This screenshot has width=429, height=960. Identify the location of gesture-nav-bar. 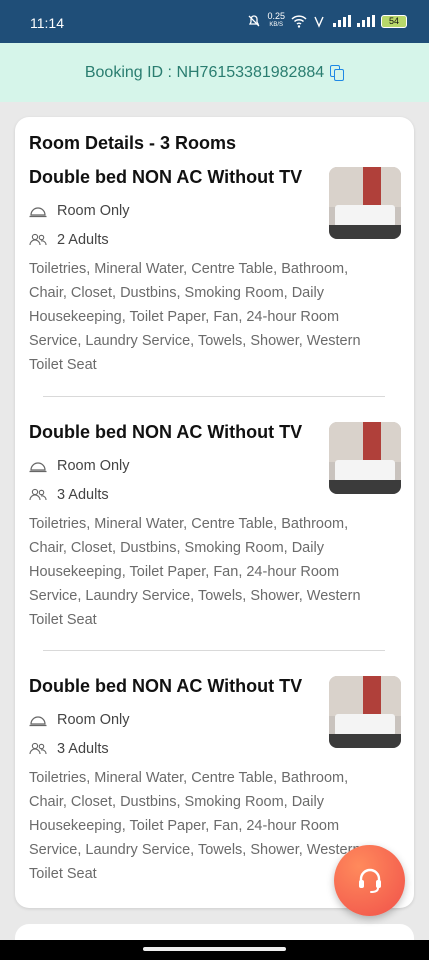
(214, 950).